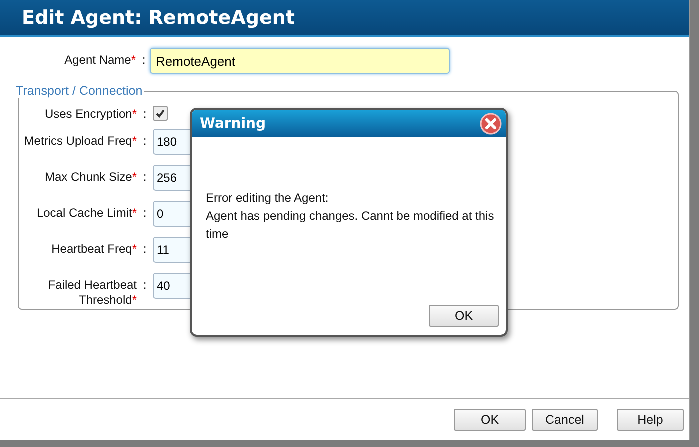 This screenshot has height=447, width=699. I want to click on dialog-button: OK, so click(490, 419).